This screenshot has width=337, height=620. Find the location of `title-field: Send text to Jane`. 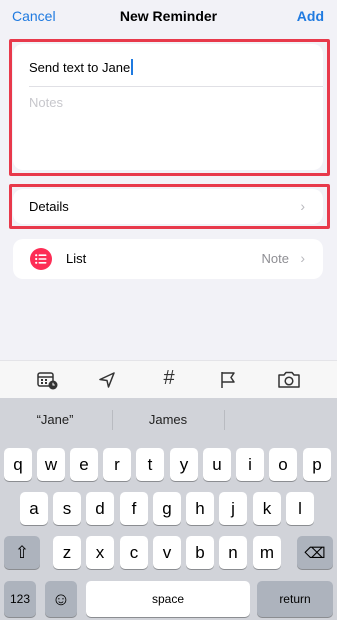

title-field: Send text to Jane is located at coordinates (81, 67).